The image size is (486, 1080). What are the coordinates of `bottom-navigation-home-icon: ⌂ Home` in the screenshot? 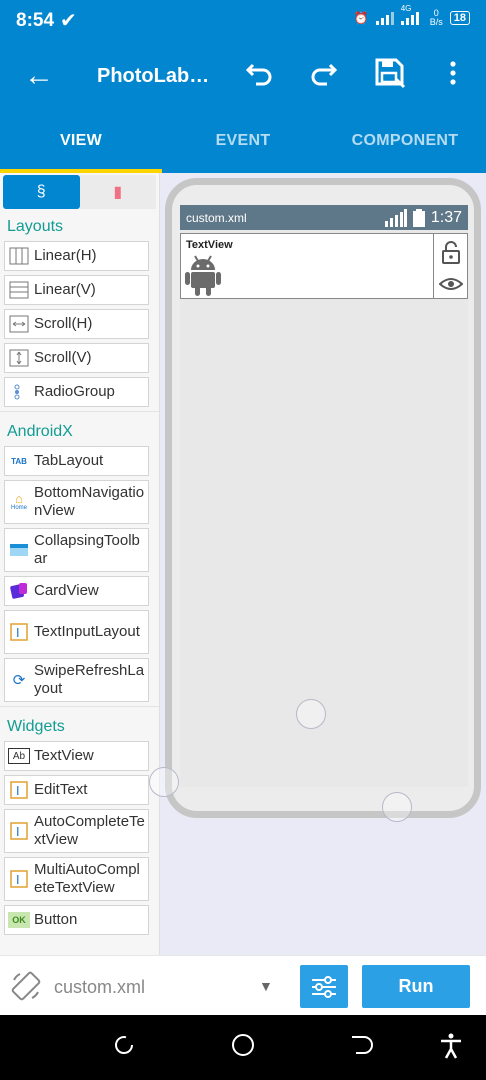 It's located at (18, 501).